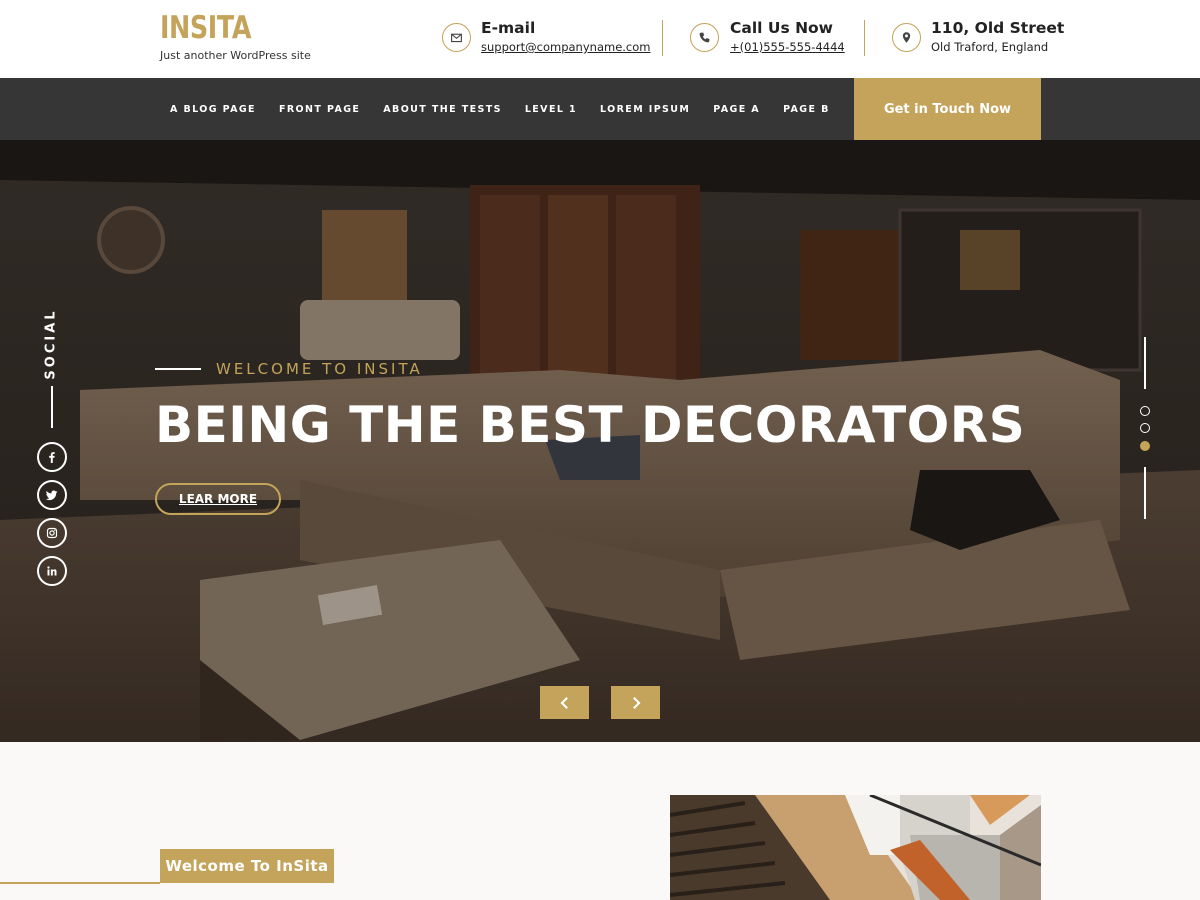  What do you see at coordinates (51, 344) in the screenshot?
I see `social-label: SOCIAL` at bounding box center [51, 344].